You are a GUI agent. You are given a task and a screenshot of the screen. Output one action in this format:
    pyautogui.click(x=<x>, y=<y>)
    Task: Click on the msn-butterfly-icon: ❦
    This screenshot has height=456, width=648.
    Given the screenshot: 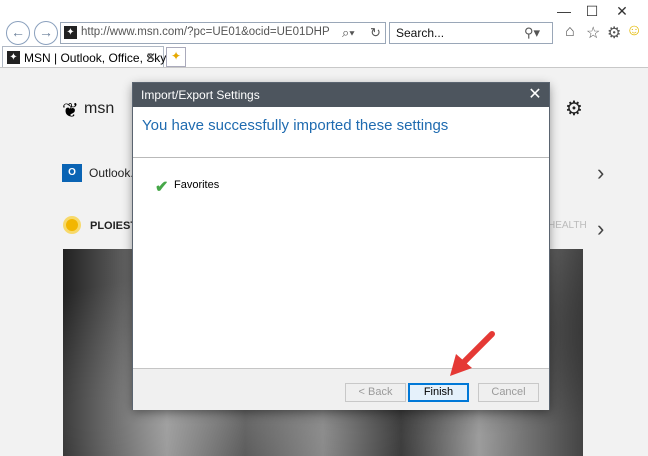 What is the action you would take?
    pyautogui.click(x=70, y=111)
    